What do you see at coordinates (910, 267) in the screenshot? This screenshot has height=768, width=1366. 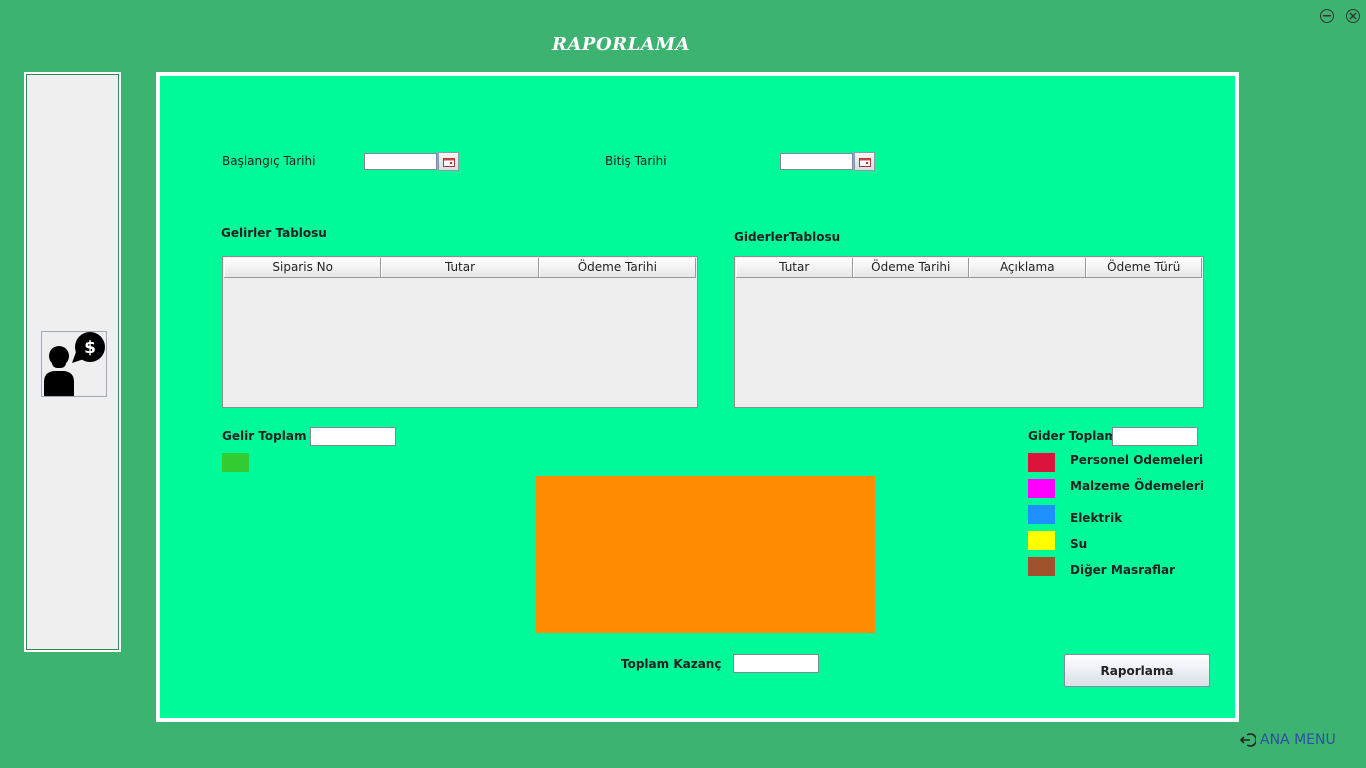 I see `expense-col-odeme-tarihi: Ödeme Tarihi` at bounding box center [910, 267].